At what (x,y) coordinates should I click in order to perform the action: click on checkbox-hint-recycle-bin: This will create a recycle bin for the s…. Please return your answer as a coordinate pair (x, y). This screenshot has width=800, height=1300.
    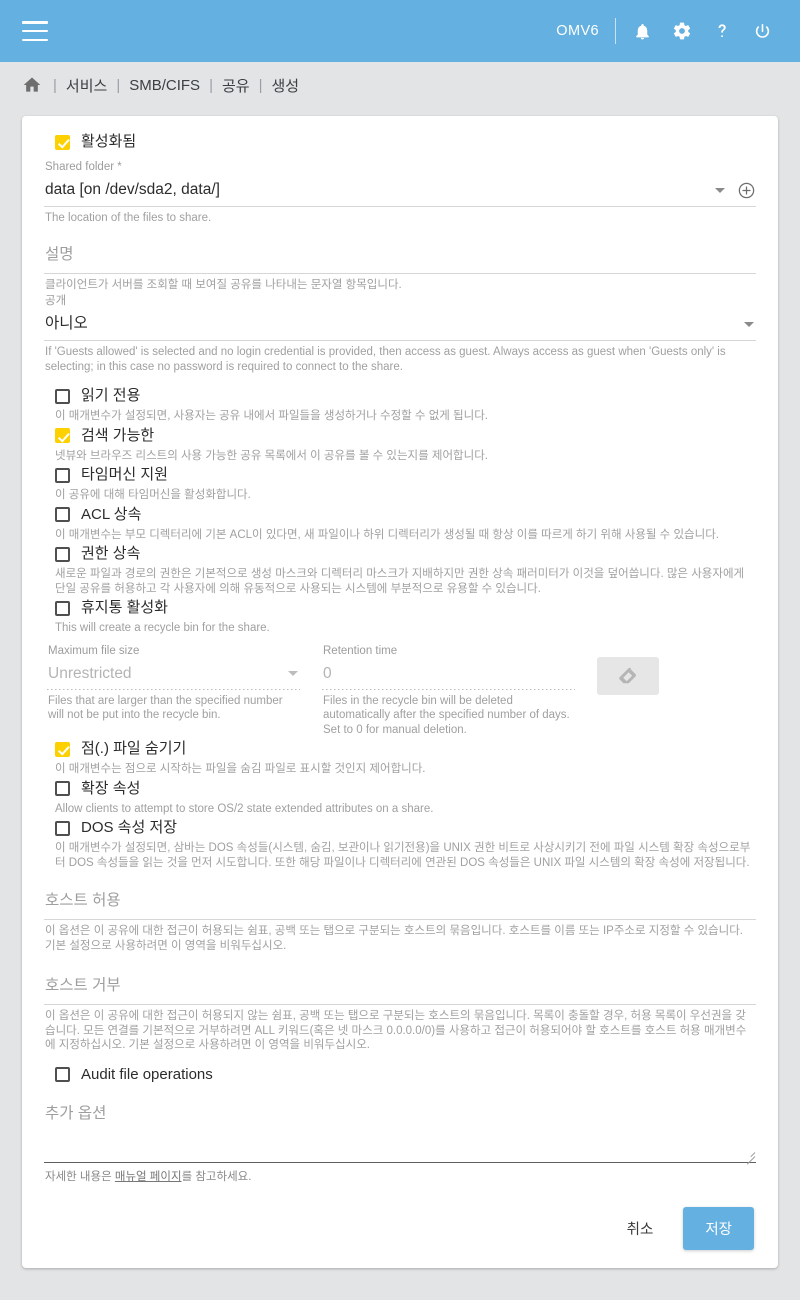
    Looking at the image, I should click on (162, 628).